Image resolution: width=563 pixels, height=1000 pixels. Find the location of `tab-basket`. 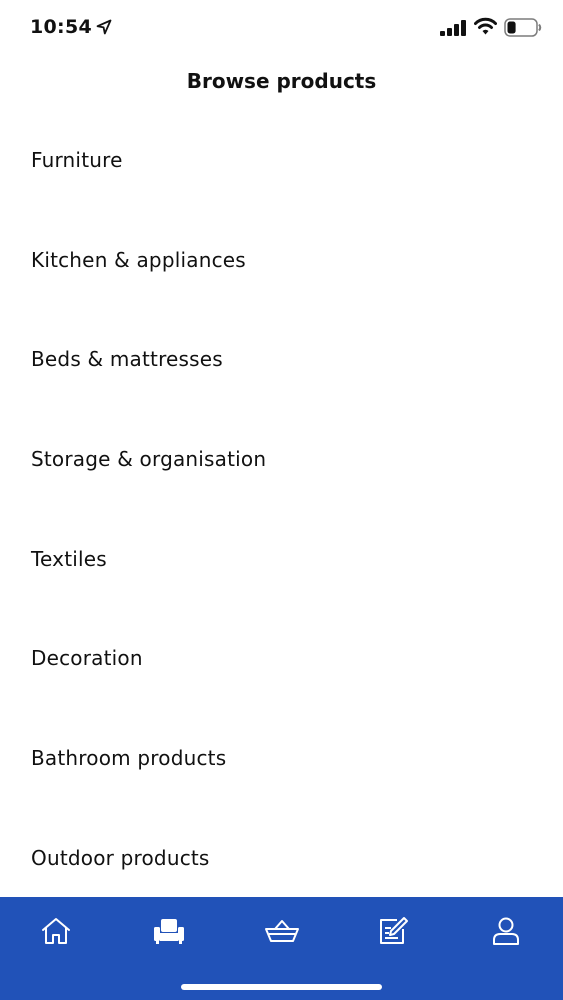

tab-basket is located at coordinates (282, 931).